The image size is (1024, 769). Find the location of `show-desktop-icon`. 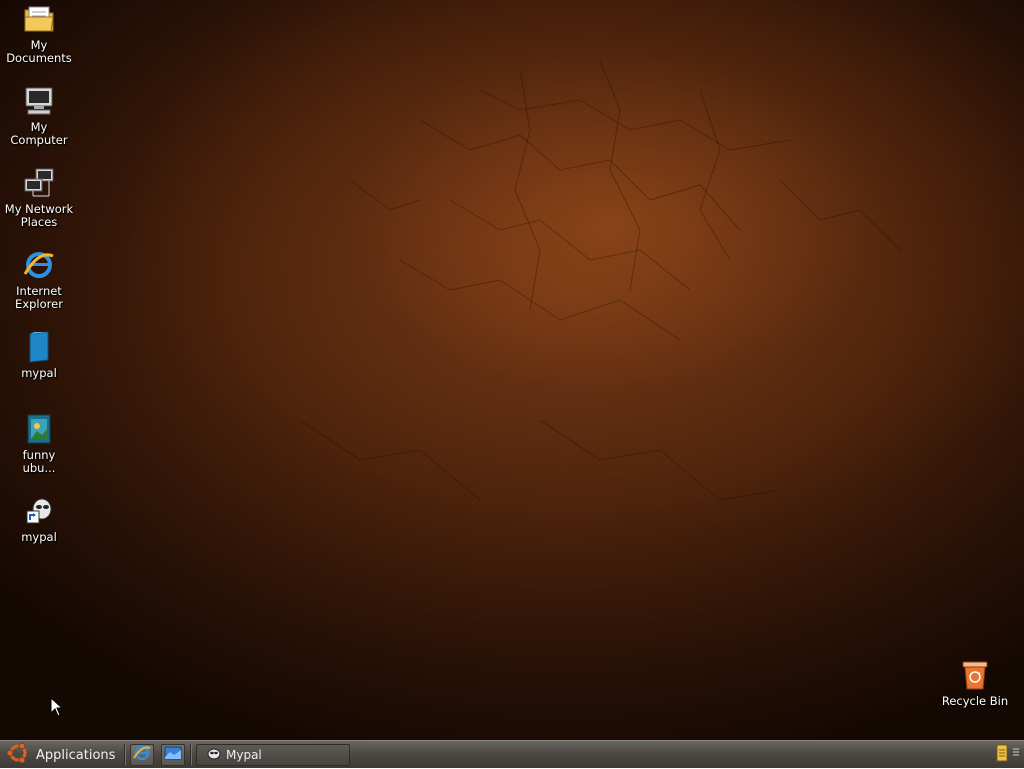

show-desktop-icon is located at coordinates (173, 755).